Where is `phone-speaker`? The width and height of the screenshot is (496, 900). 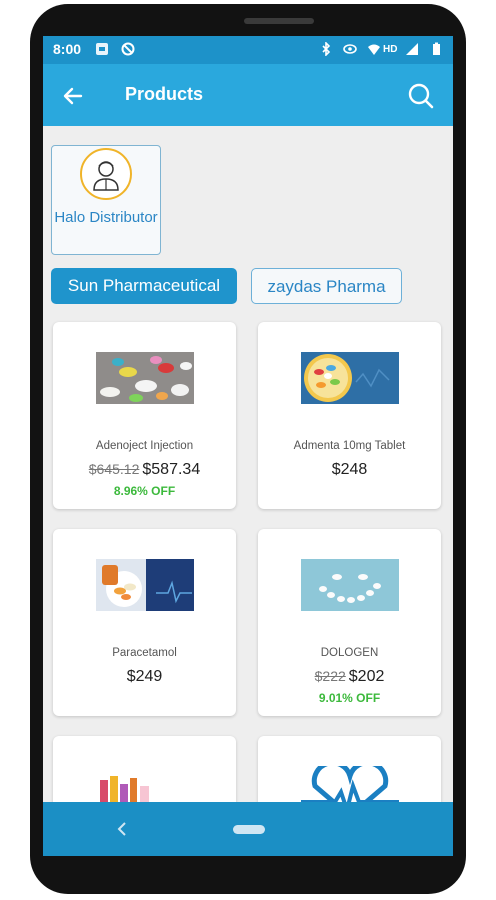 phone-speaker is located at coordinates (279, 21).